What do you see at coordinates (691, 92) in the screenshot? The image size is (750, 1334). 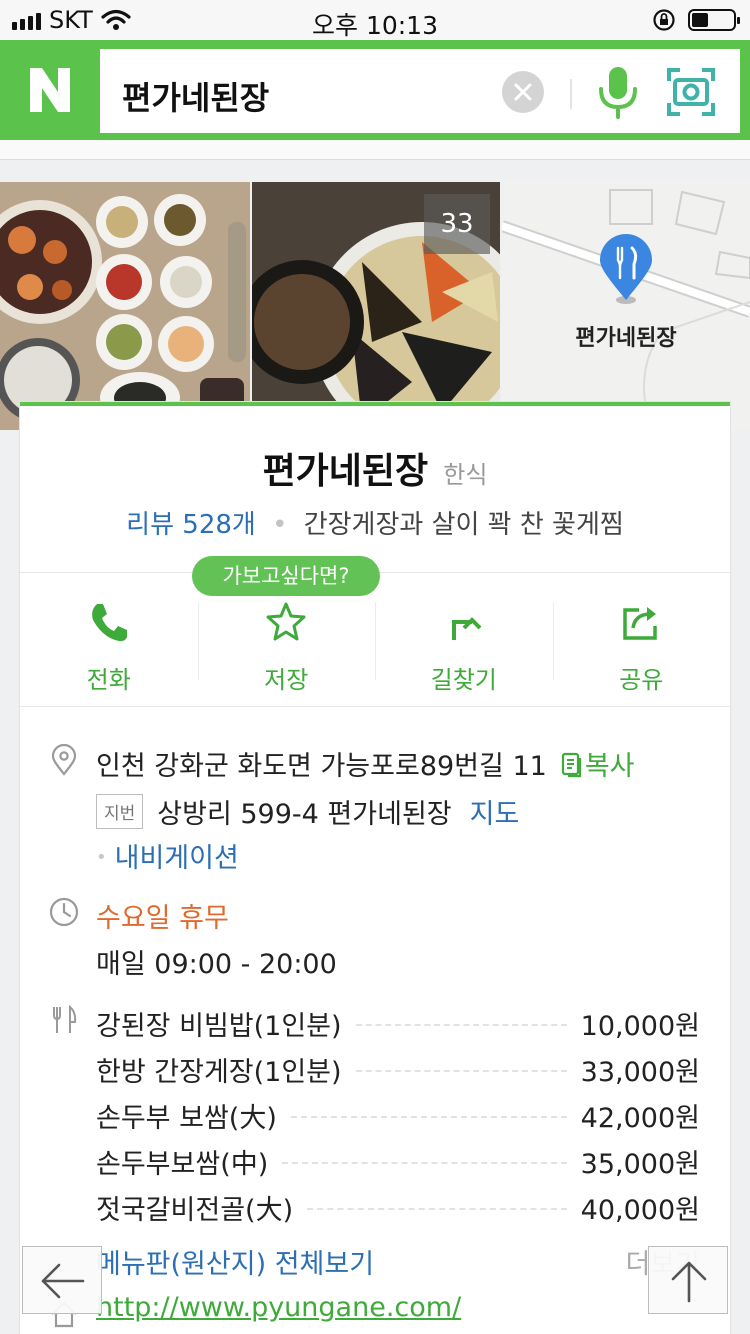 I see `lens-search-icon` at bounding box center [691, 92].